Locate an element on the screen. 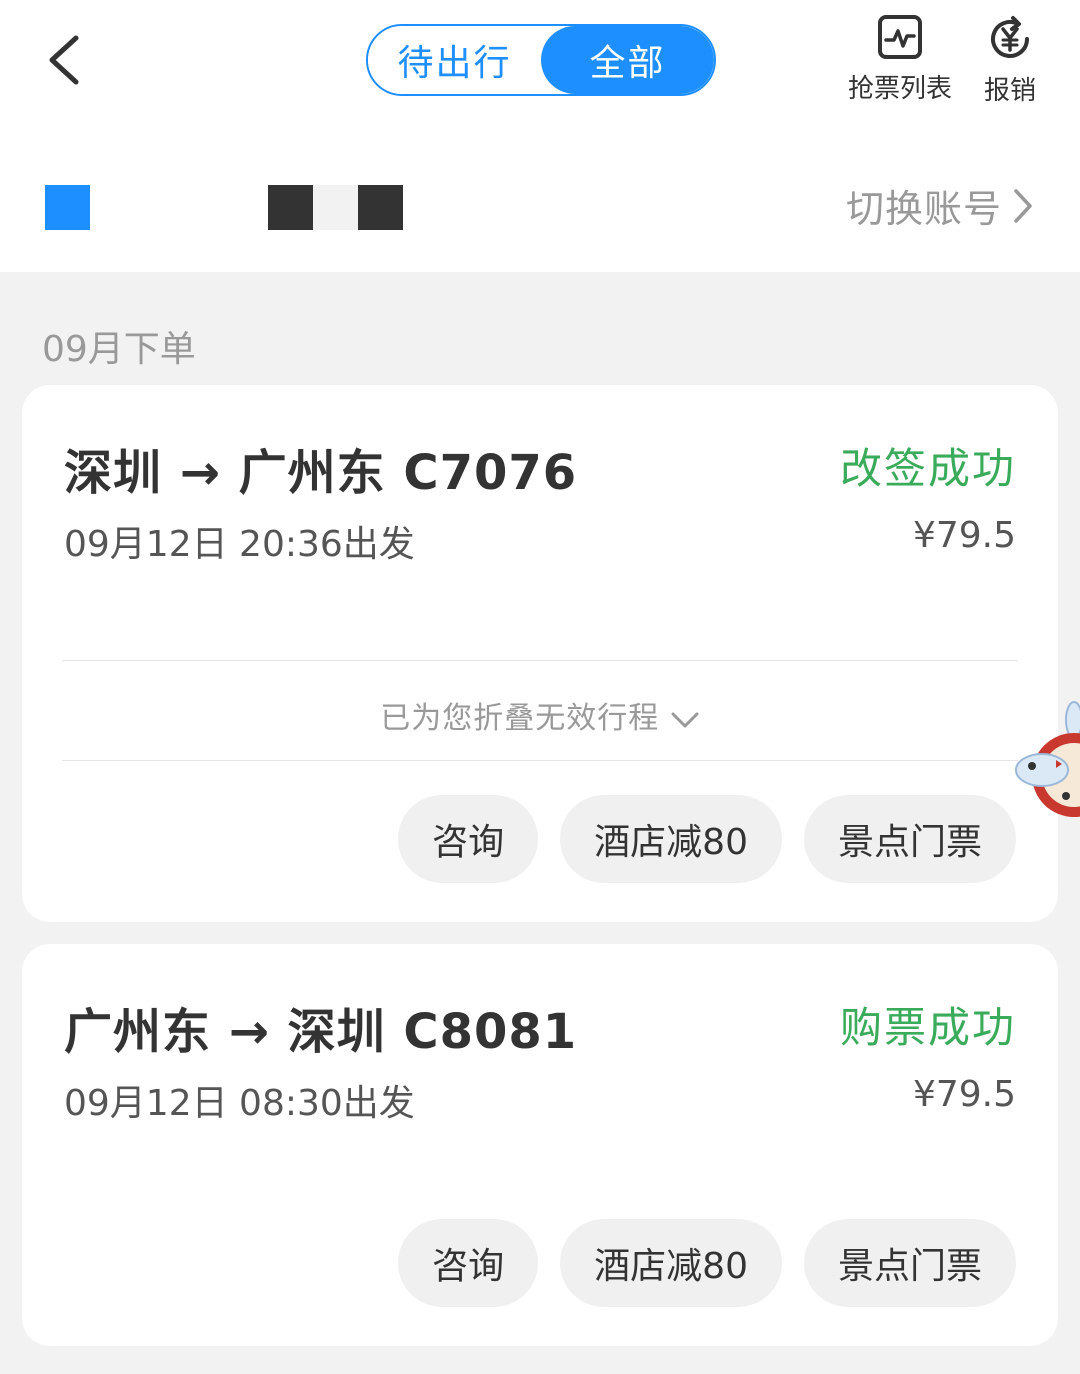  tab-upcoming: 待出行 is located at coordinates (454, 60).